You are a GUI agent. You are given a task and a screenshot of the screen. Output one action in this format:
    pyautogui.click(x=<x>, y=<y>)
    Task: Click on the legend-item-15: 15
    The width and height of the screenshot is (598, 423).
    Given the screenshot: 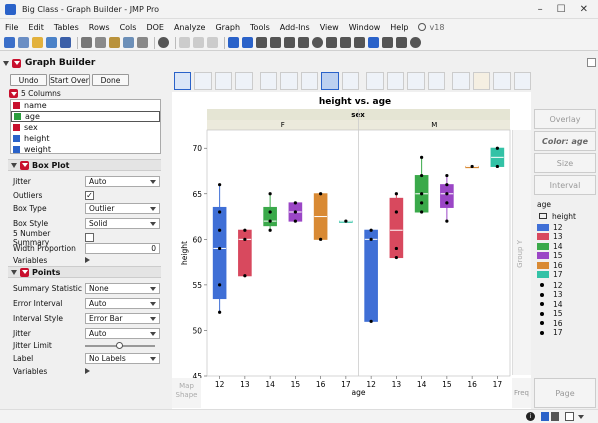 What is the action you would take?
    pyautogui.click(x=550, y=256)
    